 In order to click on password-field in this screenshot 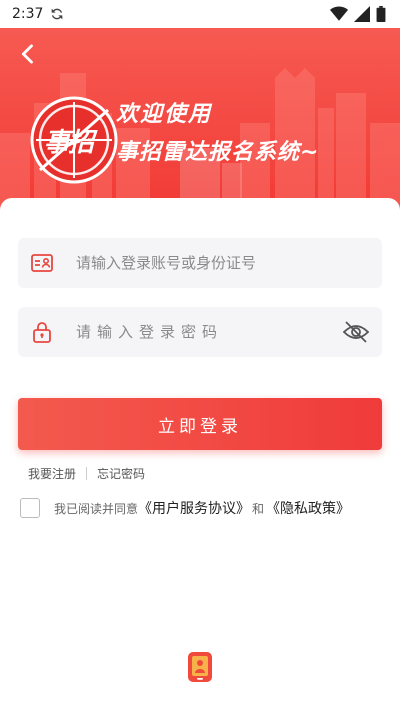, I will do `click(200, 332)`.